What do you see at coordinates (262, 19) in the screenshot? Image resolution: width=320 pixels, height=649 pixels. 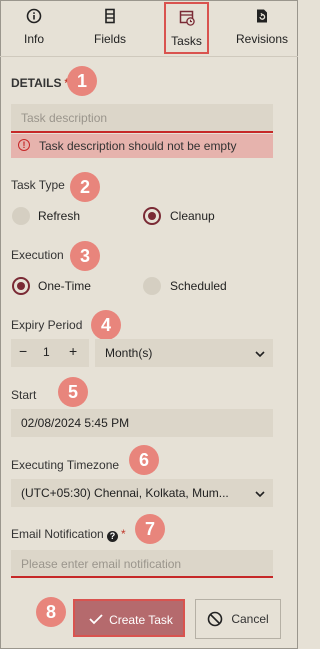 I see `revisions-icon` at bounding box center [262, 19].